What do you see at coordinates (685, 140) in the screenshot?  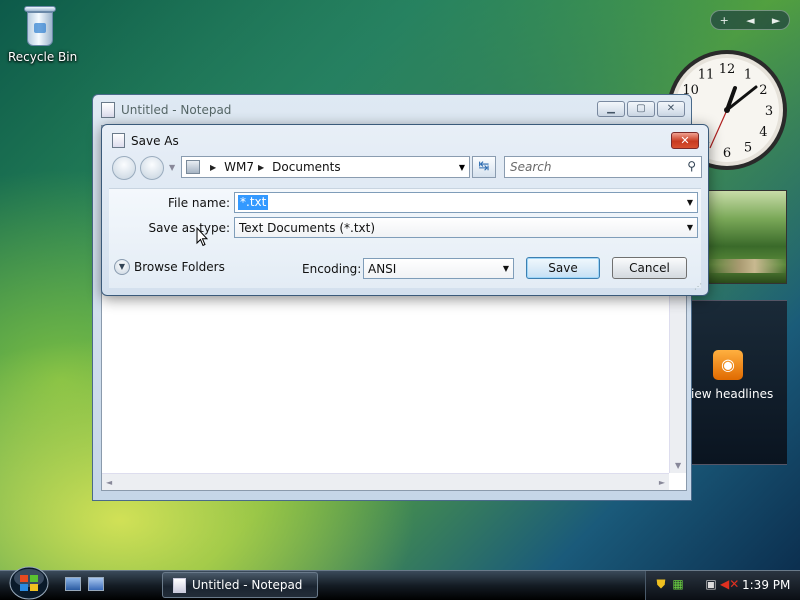 I see `dialog-close-button: ✕` at bounding box center [685, 140].